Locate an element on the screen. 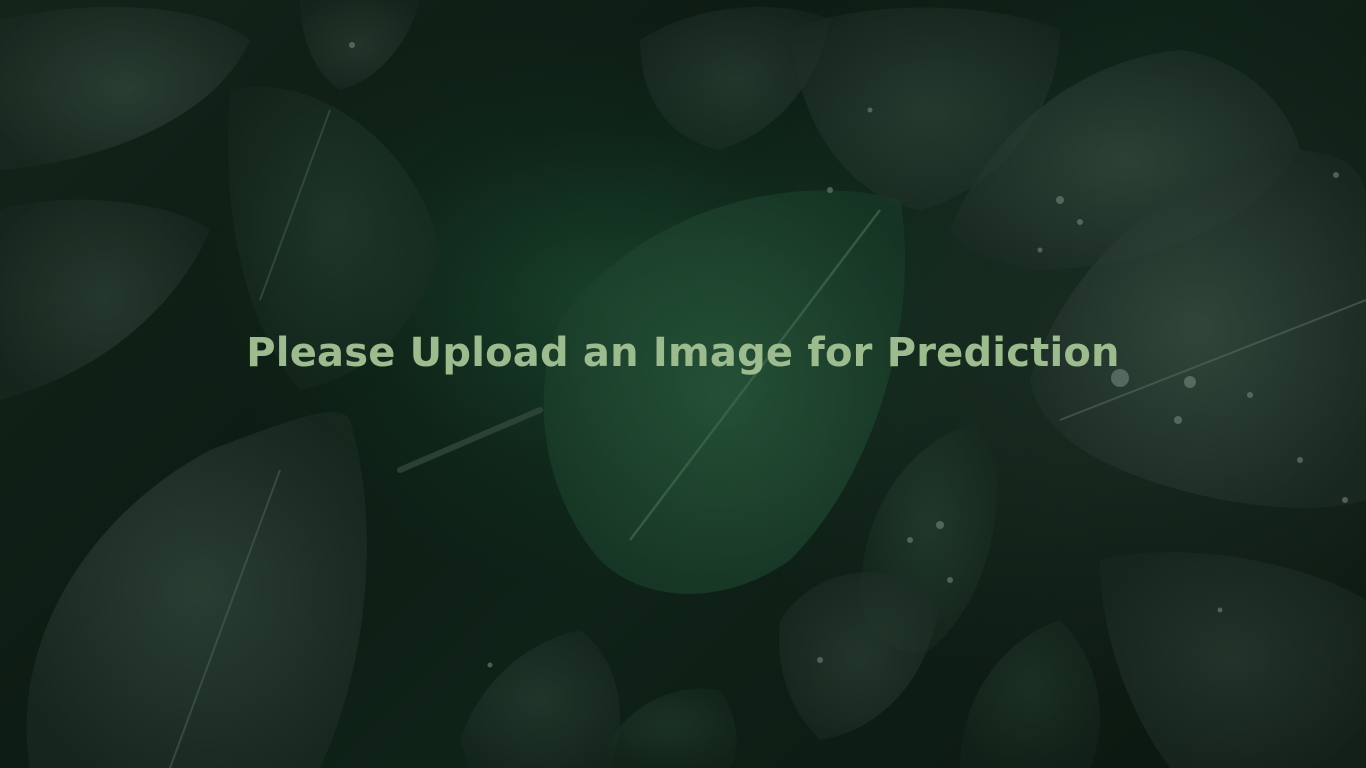  upload-prompt-heading: Please Upload an Image for Prediction is located at coordinates (683, 353).